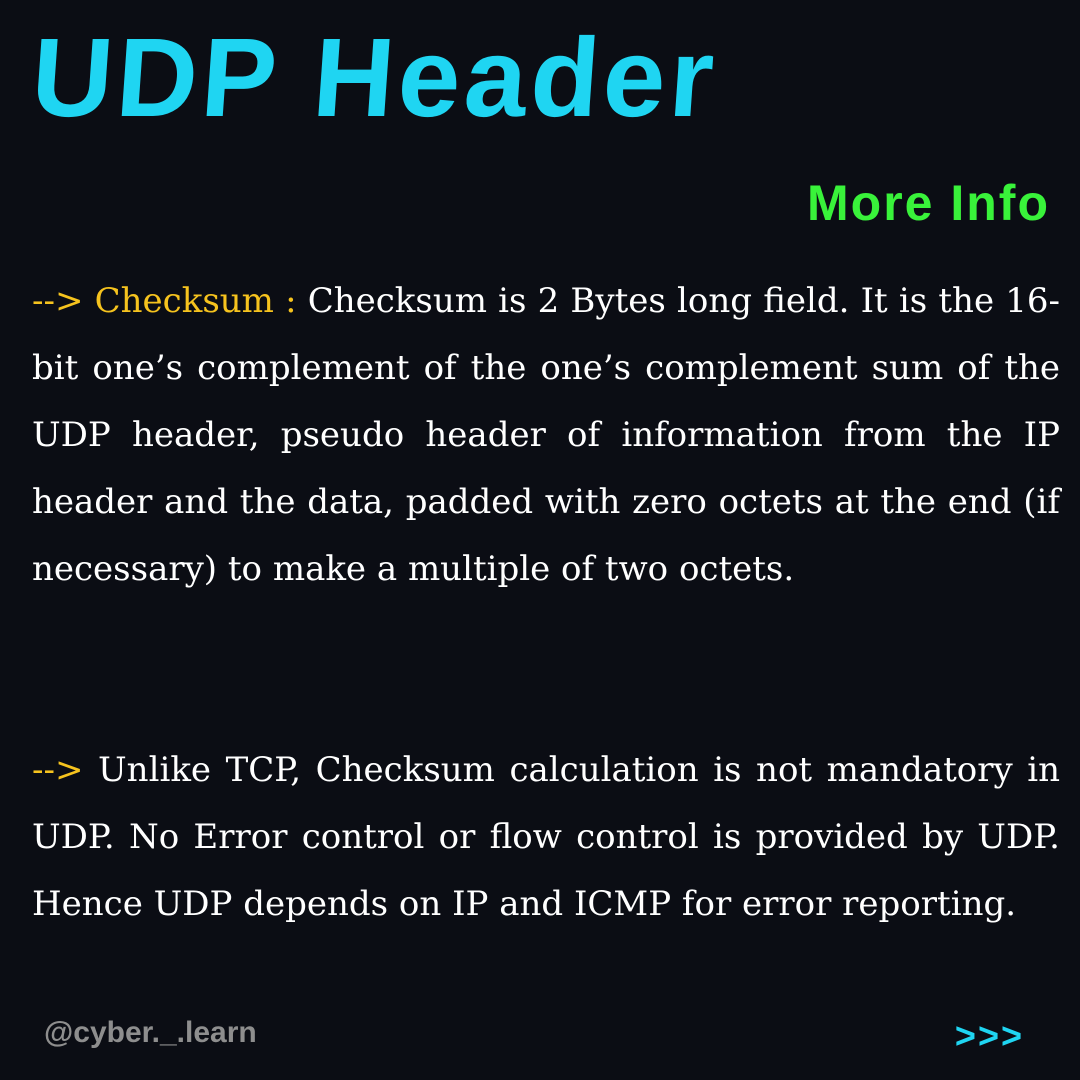 The width and height of the screenshot is (1080, 1080). Describe the element at coordinates (374, 77) in the screenshot. I see `page-title: UDP Header` at that location.